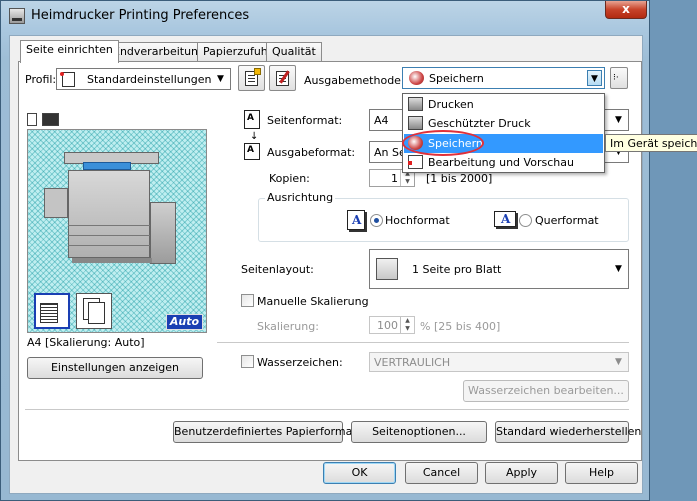 The width and height of the screenshot is (697, 501). Describe the element at coordinates (112, 260) in the screenshot. I see `printer-base` at that location.